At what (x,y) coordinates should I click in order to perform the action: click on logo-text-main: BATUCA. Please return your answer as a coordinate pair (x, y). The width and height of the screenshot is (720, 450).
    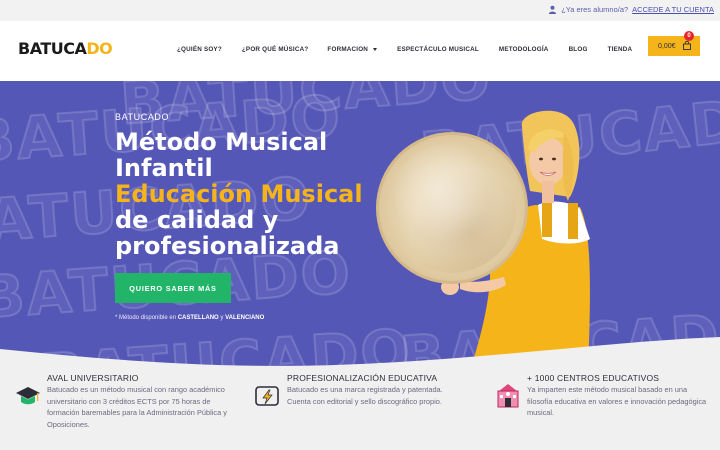
    Looking at the image, I should click on (52, 48).